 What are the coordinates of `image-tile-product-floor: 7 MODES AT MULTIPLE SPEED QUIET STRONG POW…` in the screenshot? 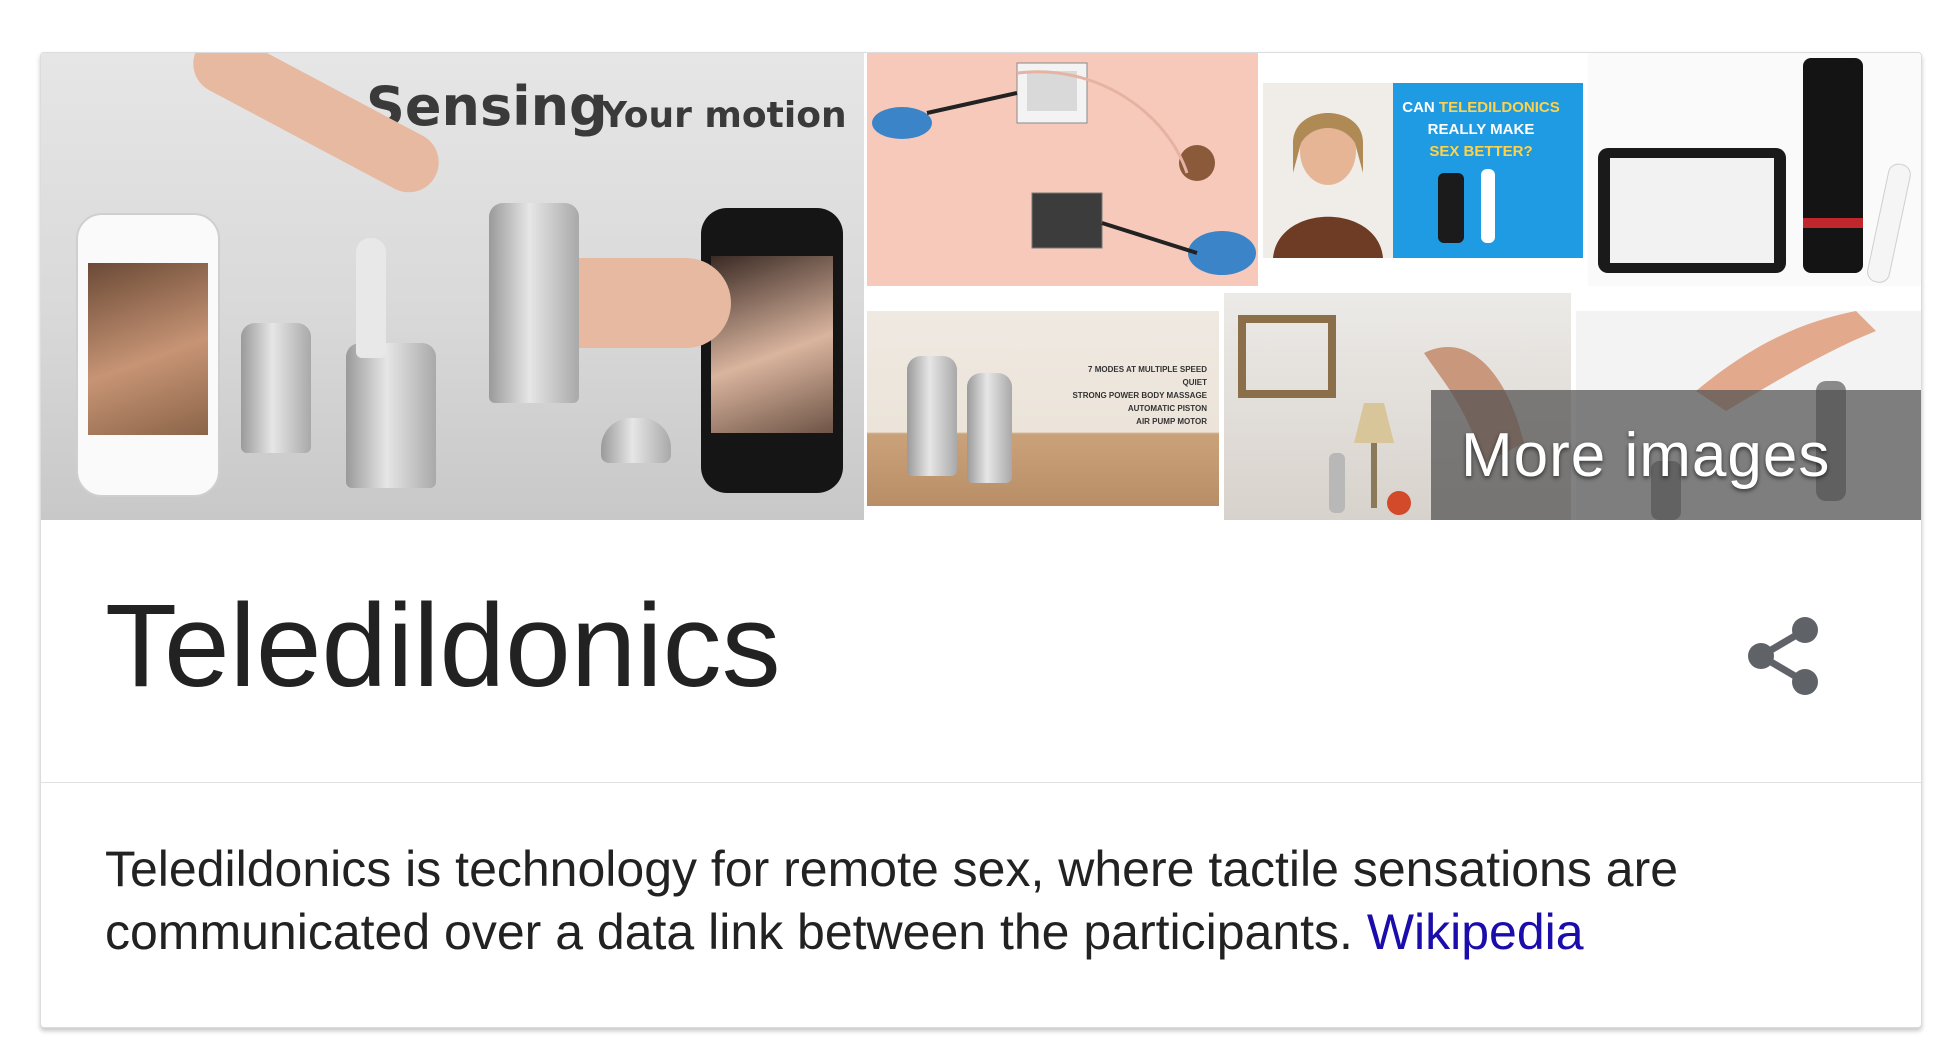 It's located at (1043, 408).